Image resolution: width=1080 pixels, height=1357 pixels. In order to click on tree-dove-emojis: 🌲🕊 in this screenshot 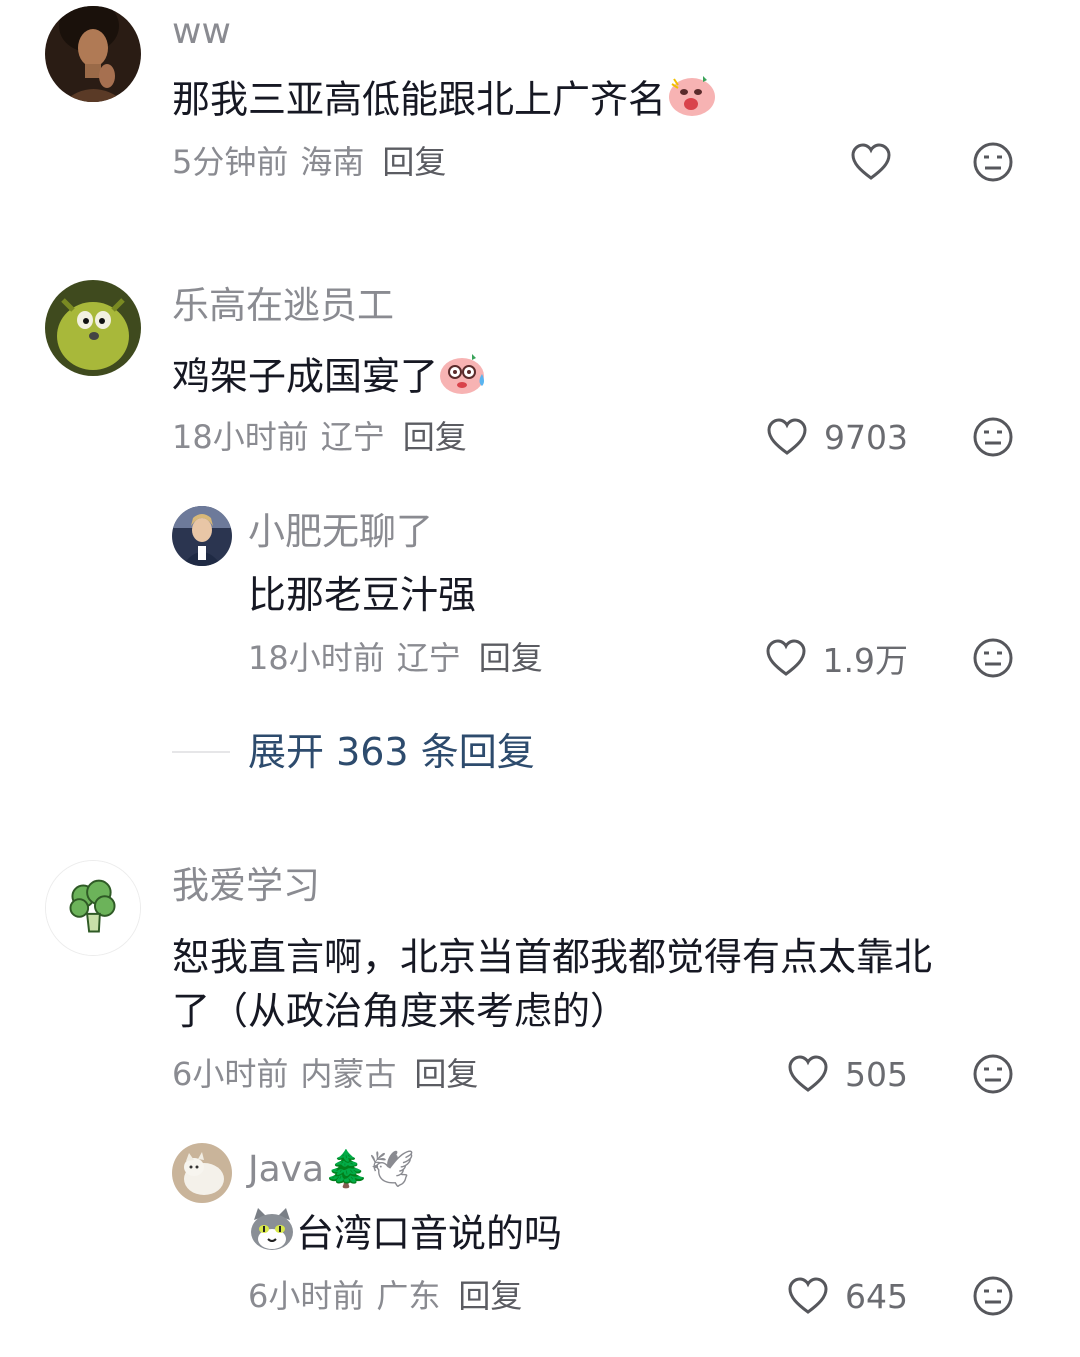, I will do `click(369, 1169)`.